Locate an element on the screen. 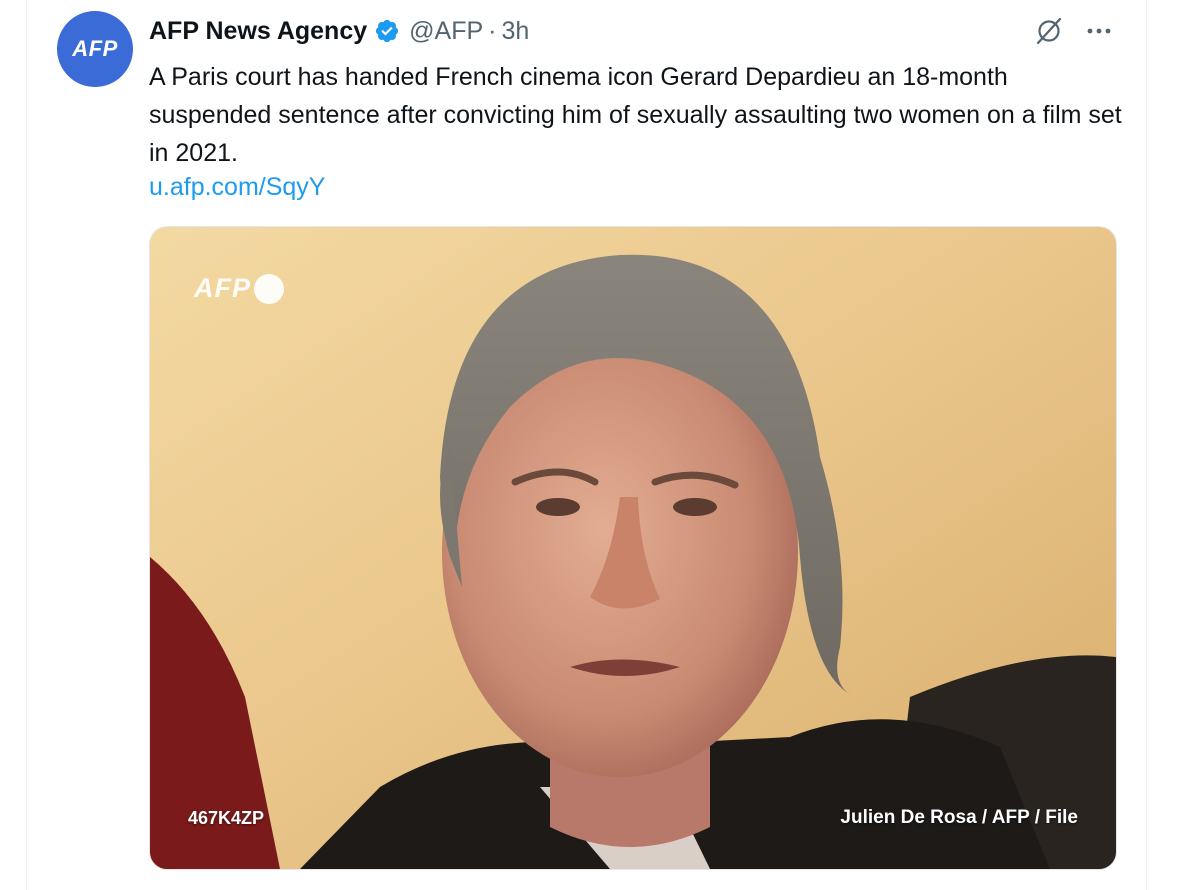 This screenshot has width=1200, height=890. photo-credit: Julien De Rosa / AFP / File is located at coordinates (959, 817).